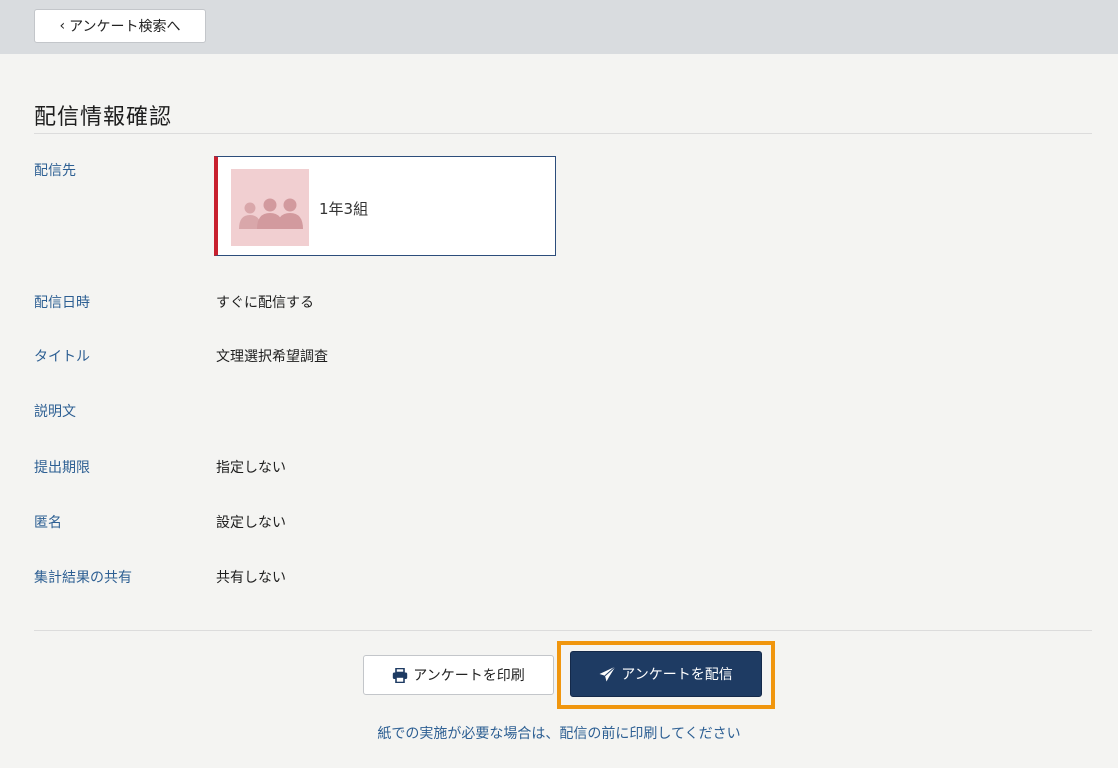  I want to click on result-sharing-label: 集計結果の共有, so click(83, 578).